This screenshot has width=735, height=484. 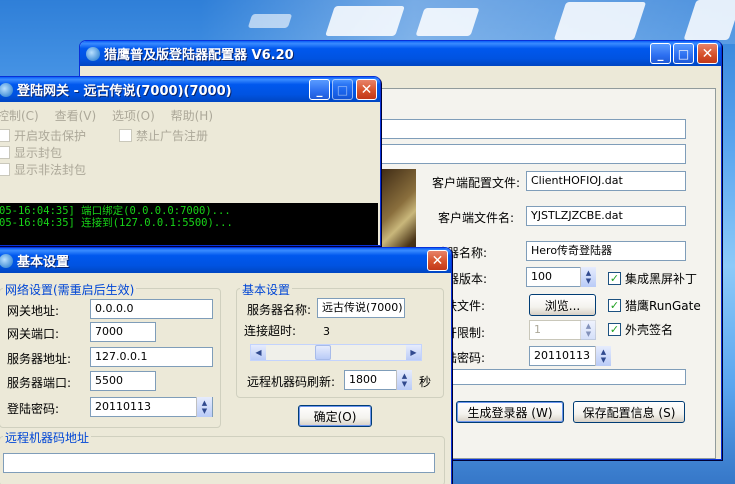 What do you see at coordinates (43, 135) in the screenshot?
I see `attack-protect-checkbox: 开启攻击保护` at bounding box center [43, 135].